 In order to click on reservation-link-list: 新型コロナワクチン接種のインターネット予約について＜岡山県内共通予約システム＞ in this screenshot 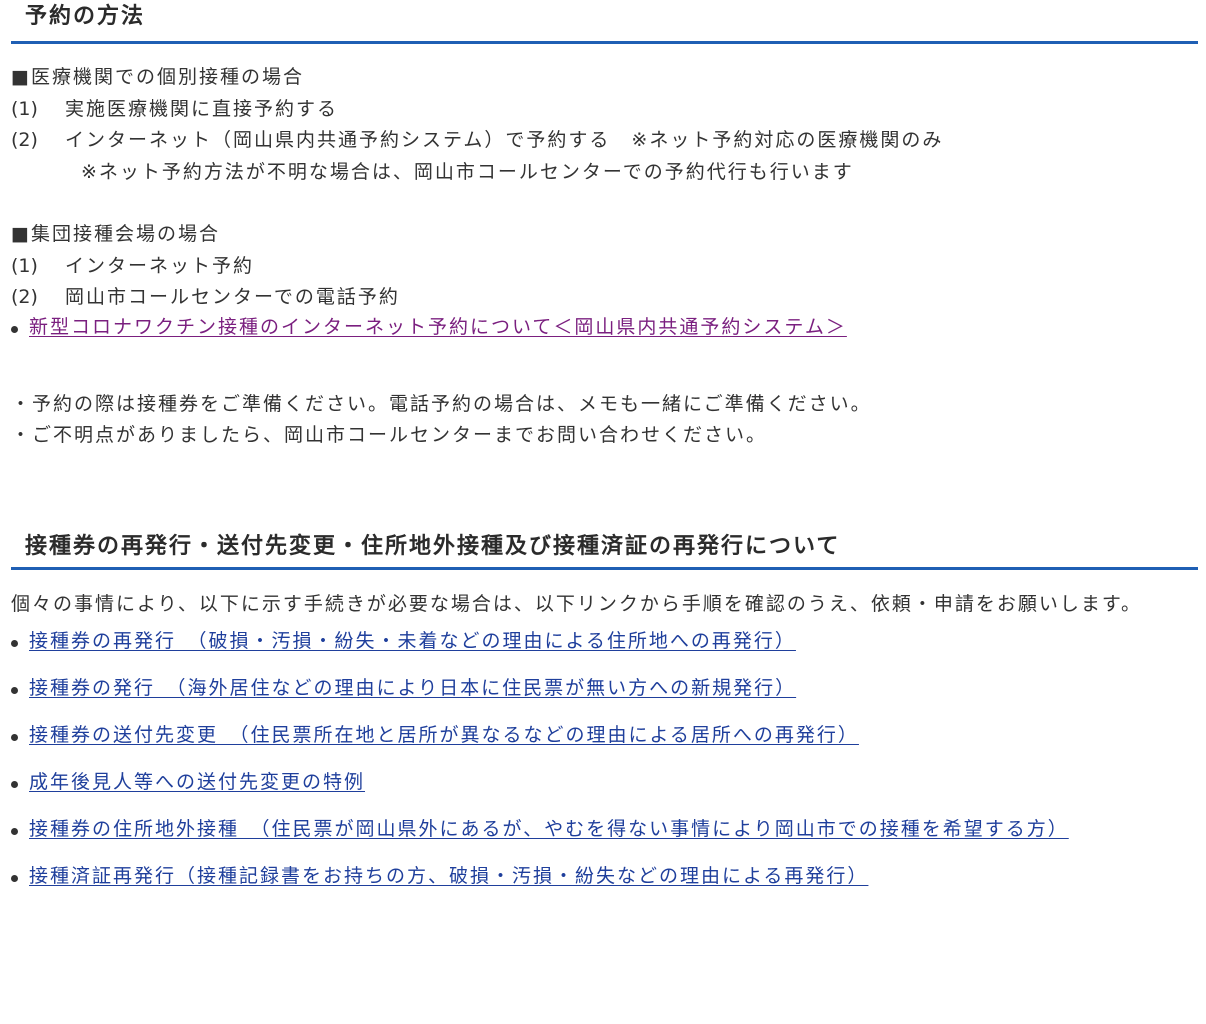, I will do `click(604, 327)`.